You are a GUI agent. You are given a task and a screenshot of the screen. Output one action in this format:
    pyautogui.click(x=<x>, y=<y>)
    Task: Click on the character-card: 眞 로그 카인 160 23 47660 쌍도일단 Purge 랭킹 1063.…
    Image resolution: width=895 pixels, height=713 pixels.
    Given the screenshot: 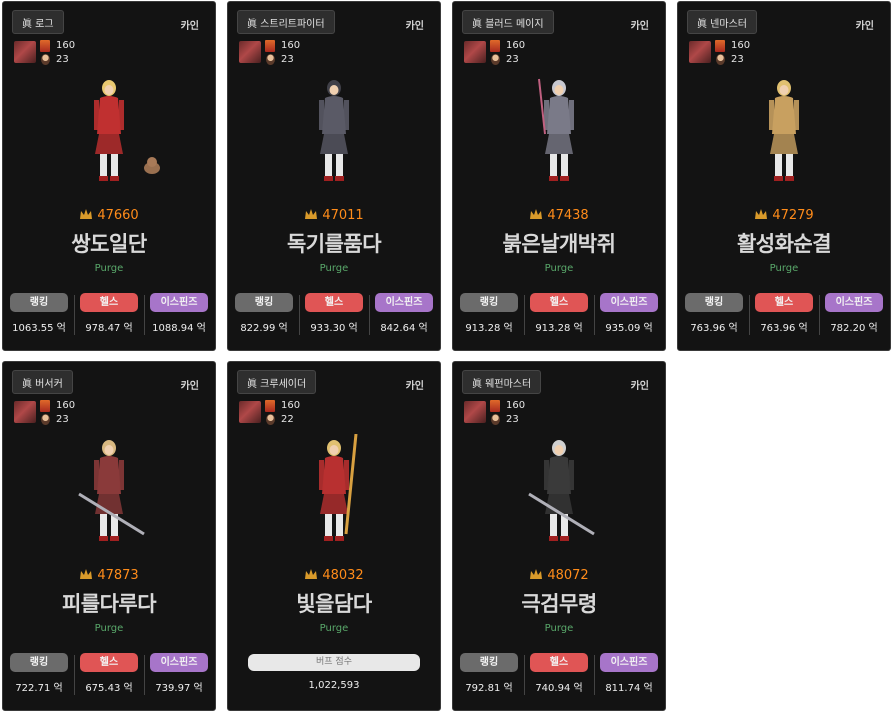 What is the action you would take?
    pyautogui.click(x=109, y=176)
    